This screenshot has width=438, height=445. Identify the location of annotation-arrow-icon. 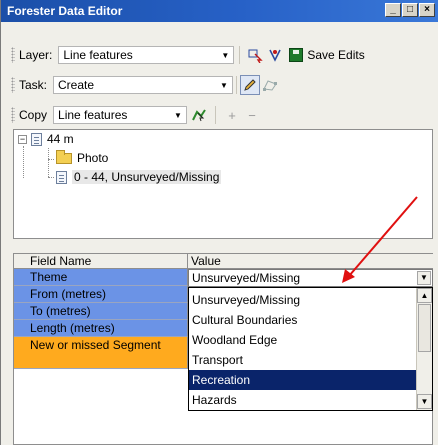
(380, 239).